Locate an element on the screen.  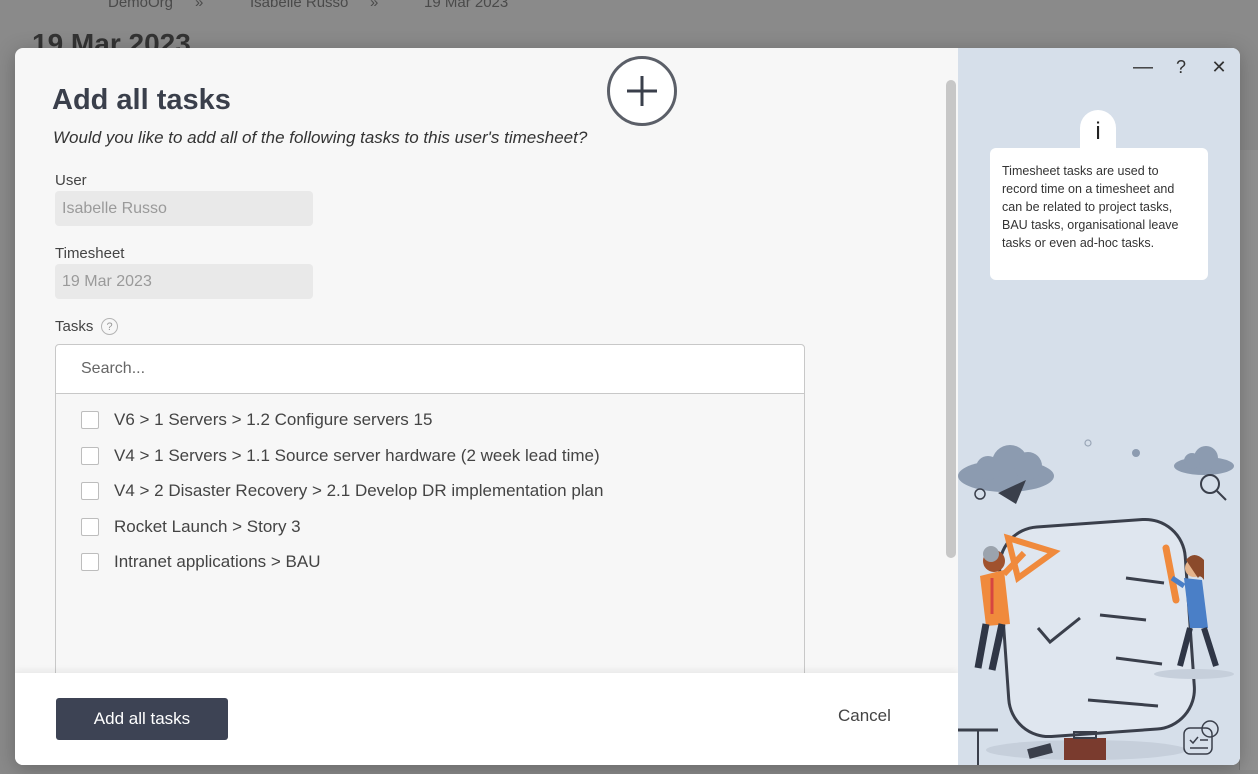
plus-icon is located at coordinates (642, 91).